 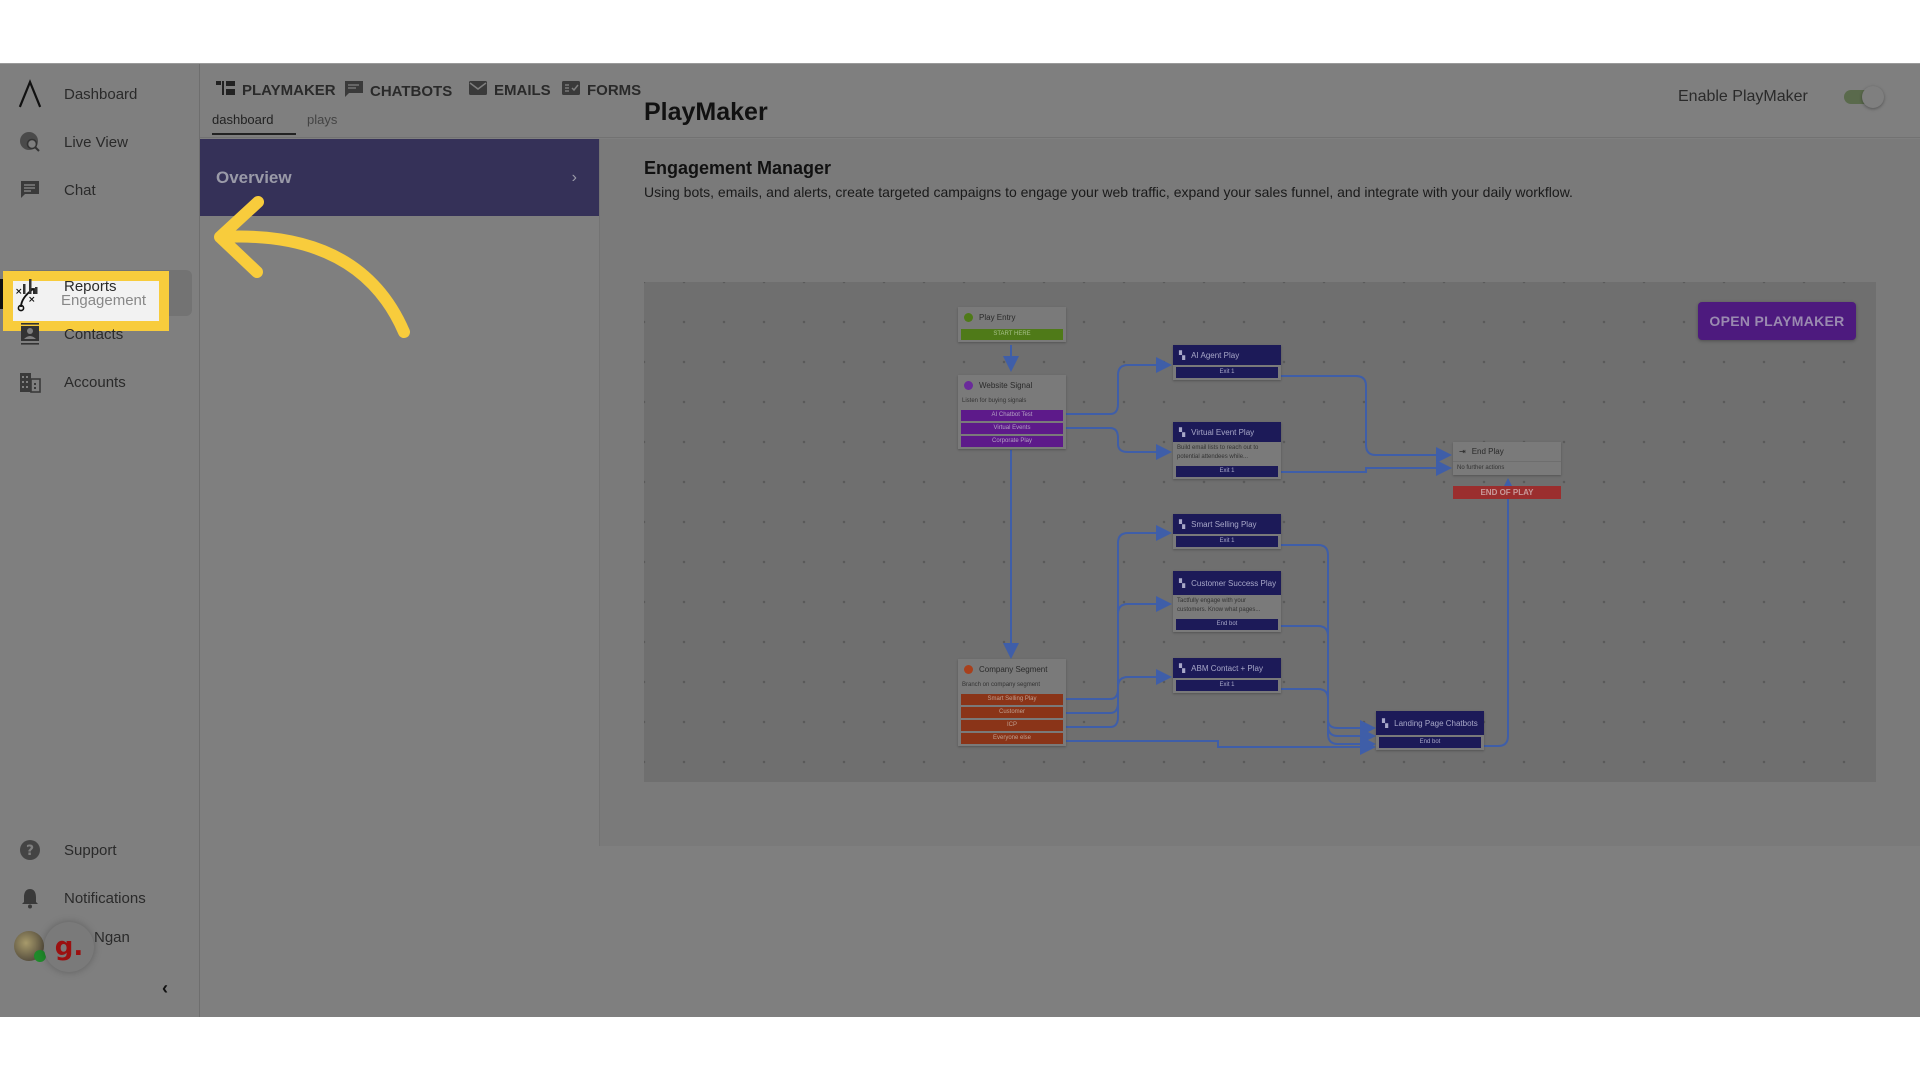 What do you see at coordinates (1507, 458) in the screenshot?
I see `node-end-play: ⇥ End Play No further actions` at bounding box center [1507, 458].